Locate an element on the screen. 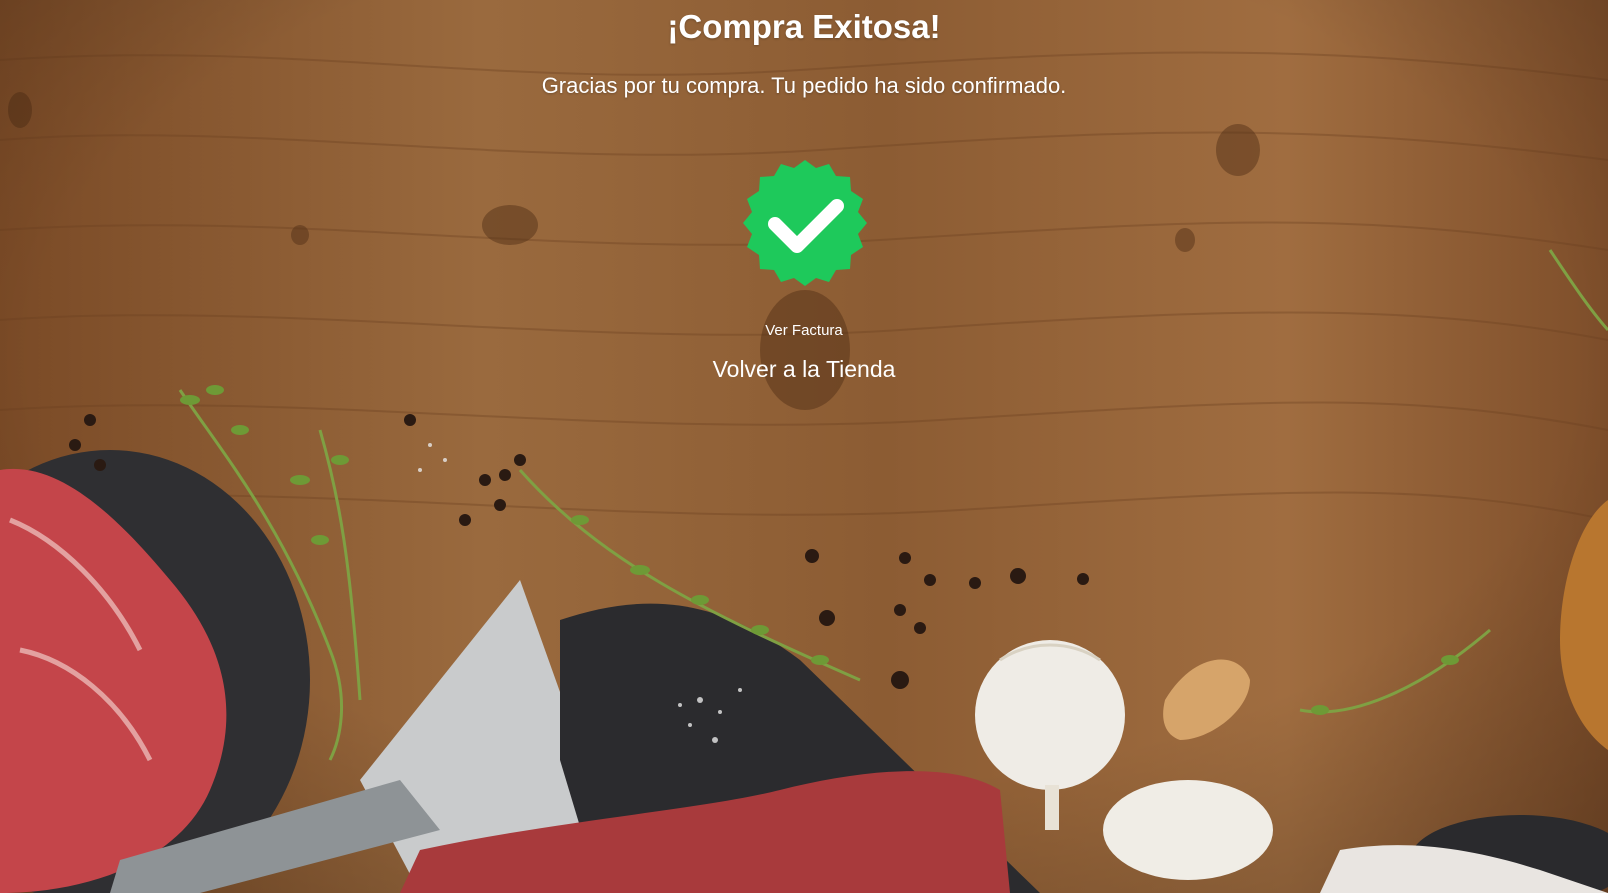  view-invoice-label: Ver Factura is located at coordinates (804, 330).